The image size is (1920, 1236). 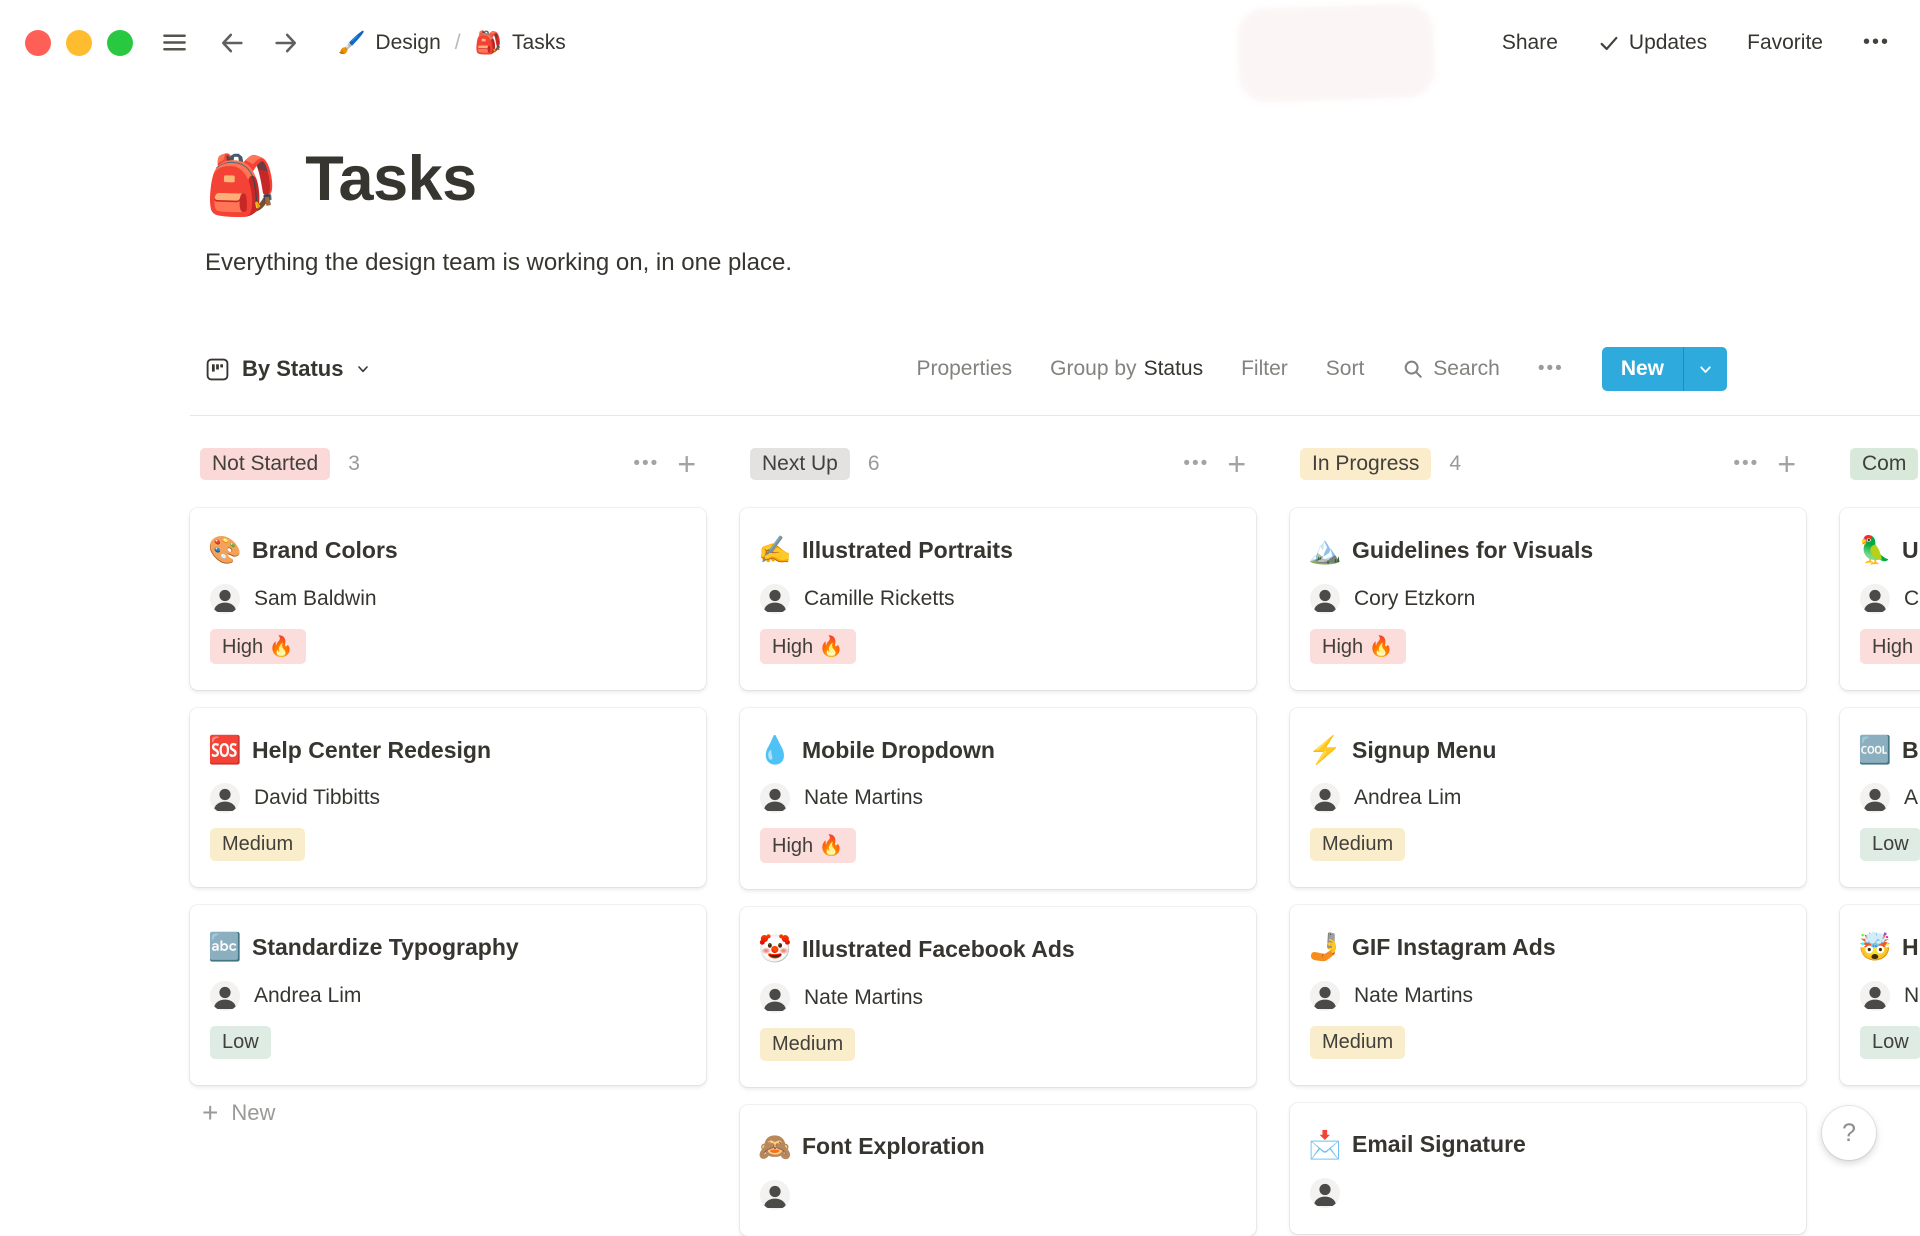 I want to click on filter-button: Filter, so click(x=1264, y=369).